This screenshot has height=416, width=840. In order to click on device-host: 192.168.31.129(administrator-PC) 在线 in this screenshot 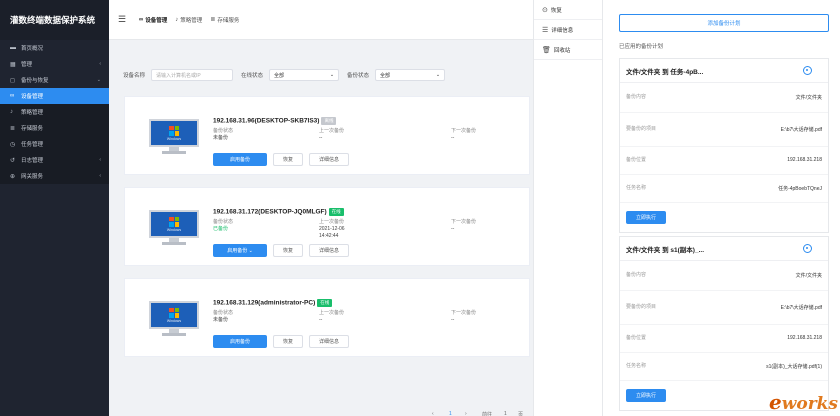, I will do `click(273, 303)`.